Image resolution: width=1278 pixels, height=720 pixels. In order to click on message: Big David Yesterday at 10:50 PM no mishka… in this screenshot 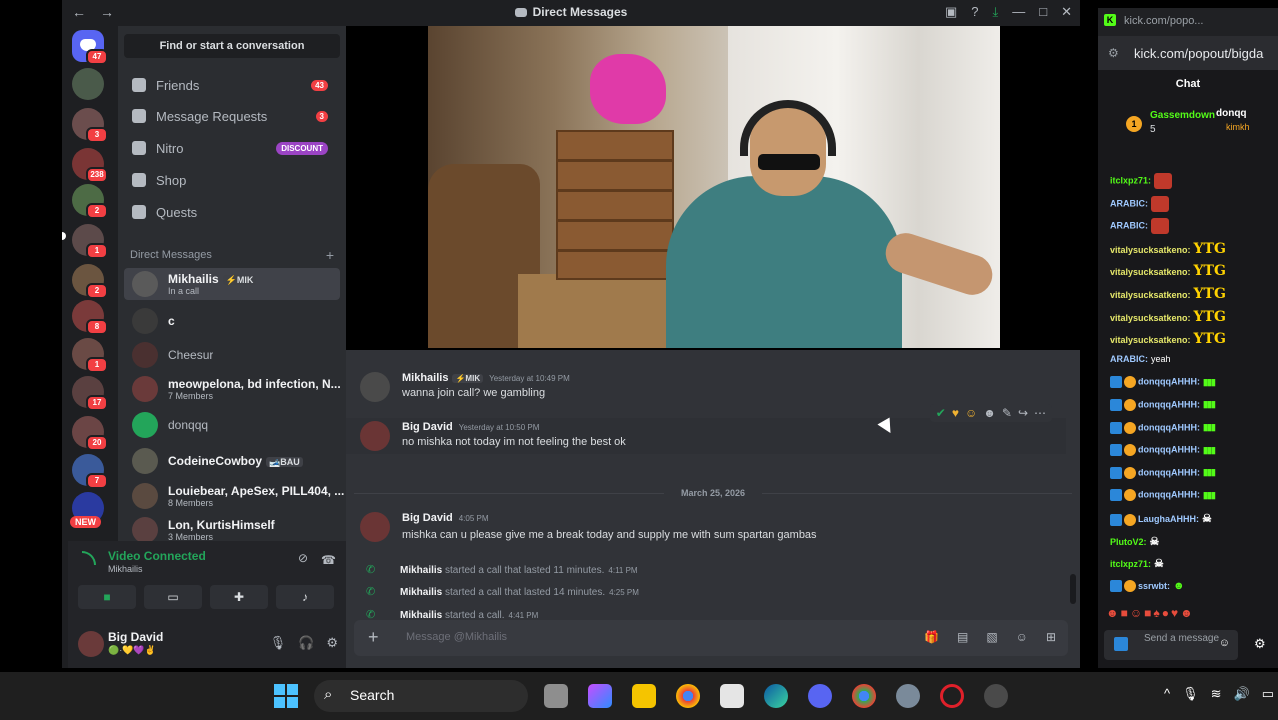, I will do `click(706, 429)`.